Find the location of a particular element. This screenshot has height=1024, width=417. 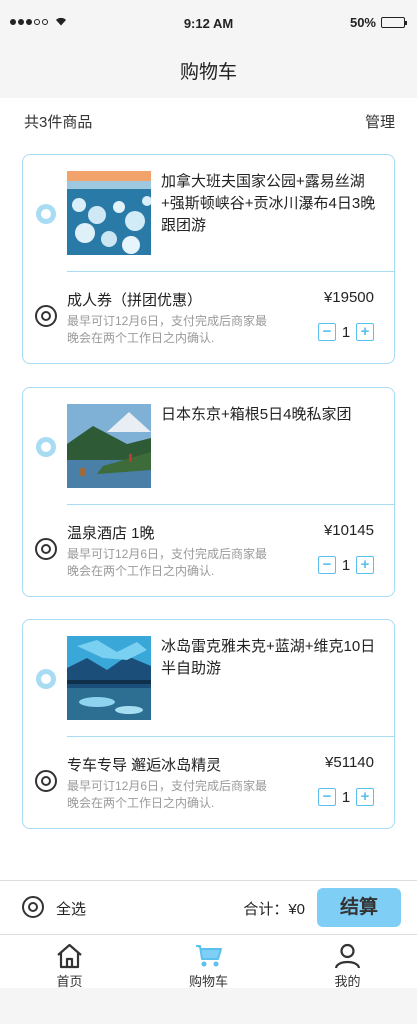

nav-bar: 购物车 is located at coordinates (208, 73).